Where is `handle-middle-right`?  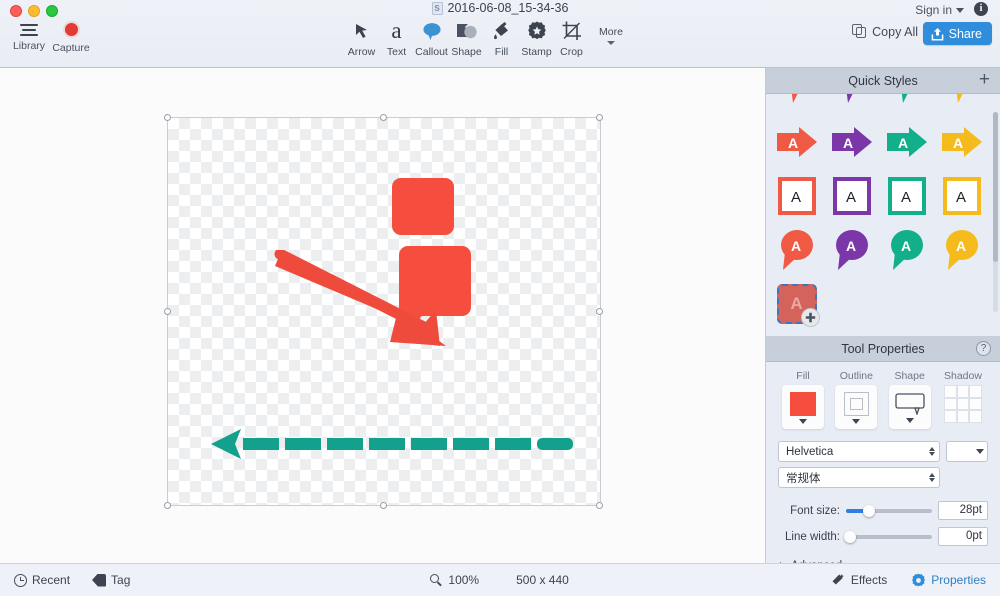 handle-middle-right is located at coordinates (599, 311).